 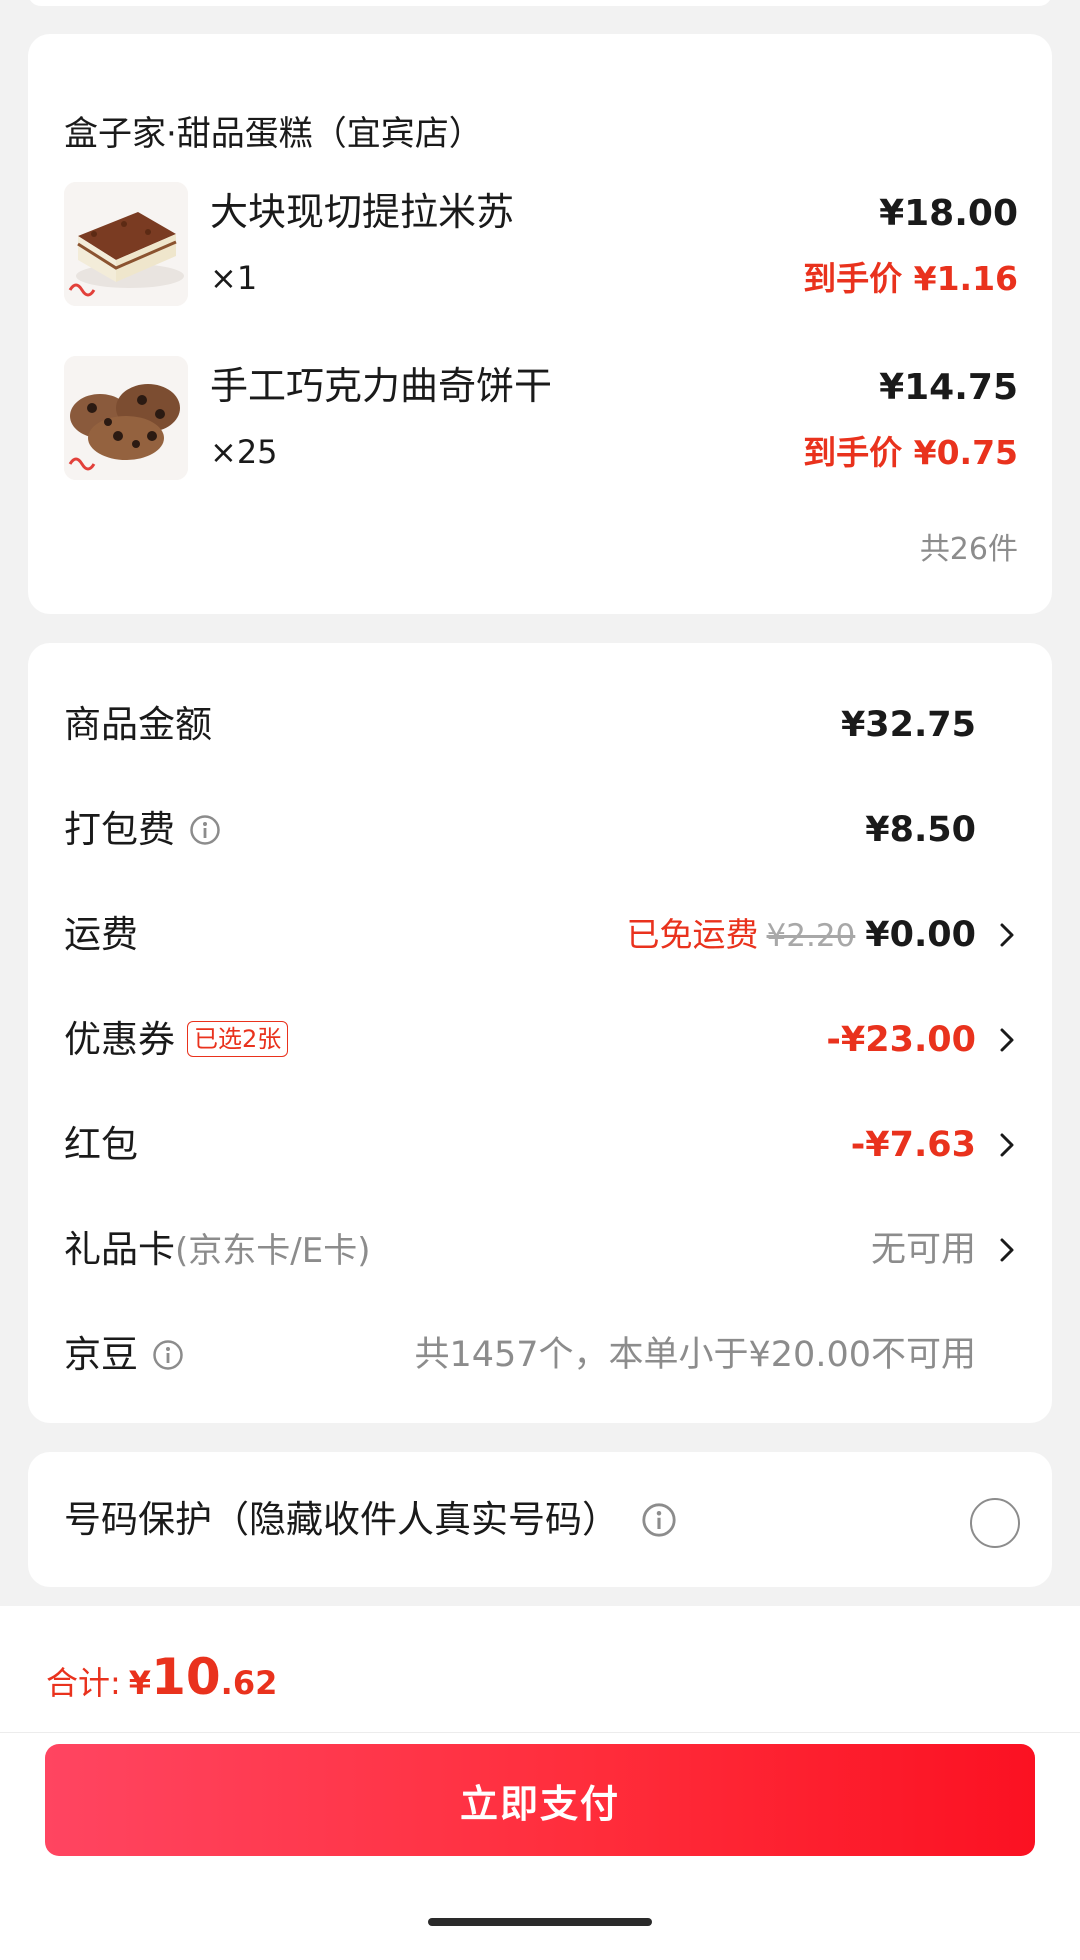 I want to click on coupon-selected-badge: 已选2张, so click(x=238, y=1038).